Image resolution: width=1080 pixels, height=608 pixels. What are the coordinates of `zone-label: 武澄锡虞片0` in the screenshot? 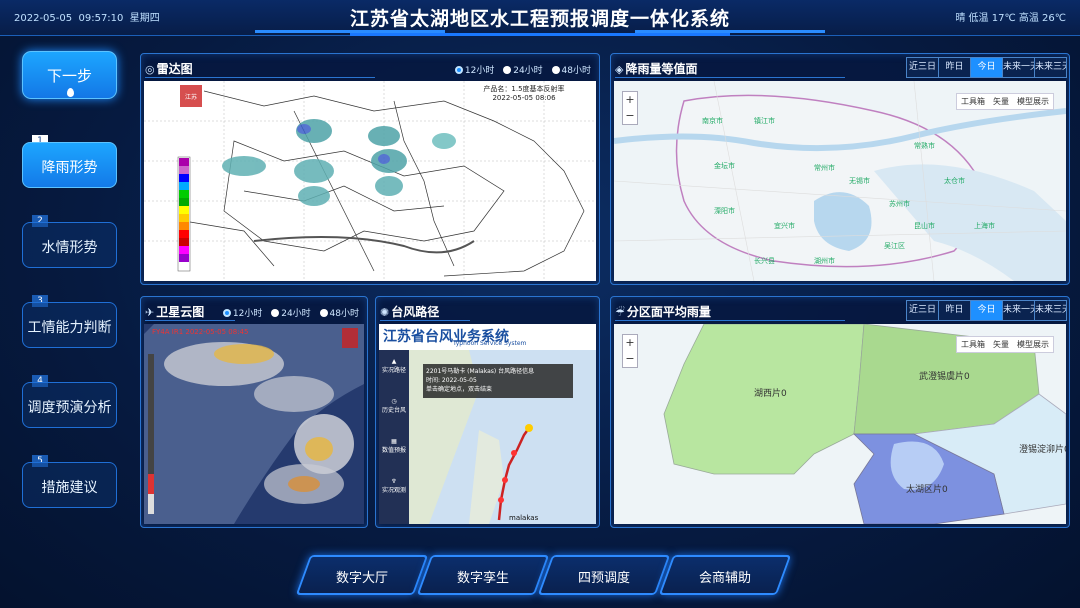 It's located at (944, 377).